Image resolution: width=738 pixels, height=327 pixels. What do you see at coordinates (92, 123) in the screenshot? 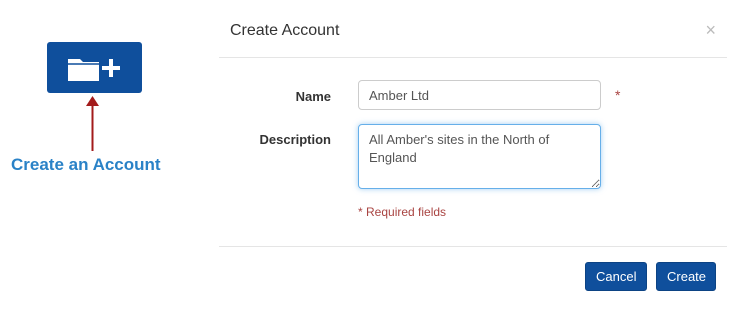
I see `arrow-up-icon` at bounding box center [92, 123].